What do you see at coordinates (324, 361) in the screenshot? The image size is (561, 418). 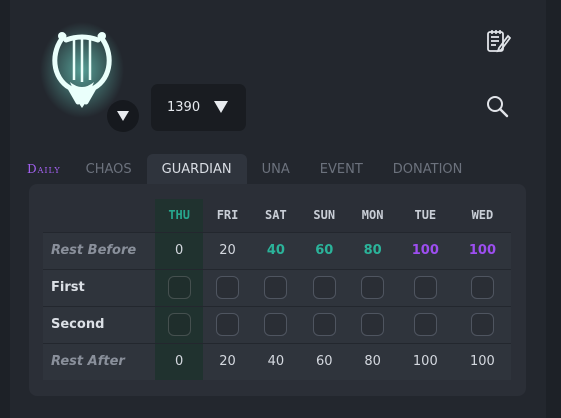 I see `rest-after-sun: 60` at bounding box center [324, 361].